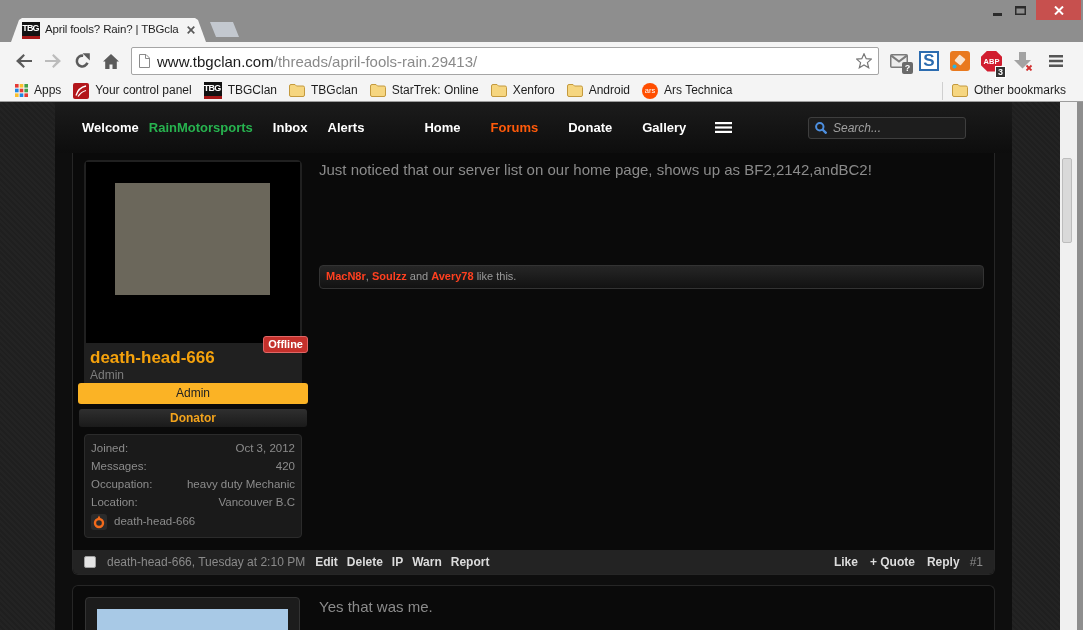 The image size is (1083, 630). Describe the element at coordinates (122, 484) in the screenshot. I see `info-label: Occupation:` at that location.